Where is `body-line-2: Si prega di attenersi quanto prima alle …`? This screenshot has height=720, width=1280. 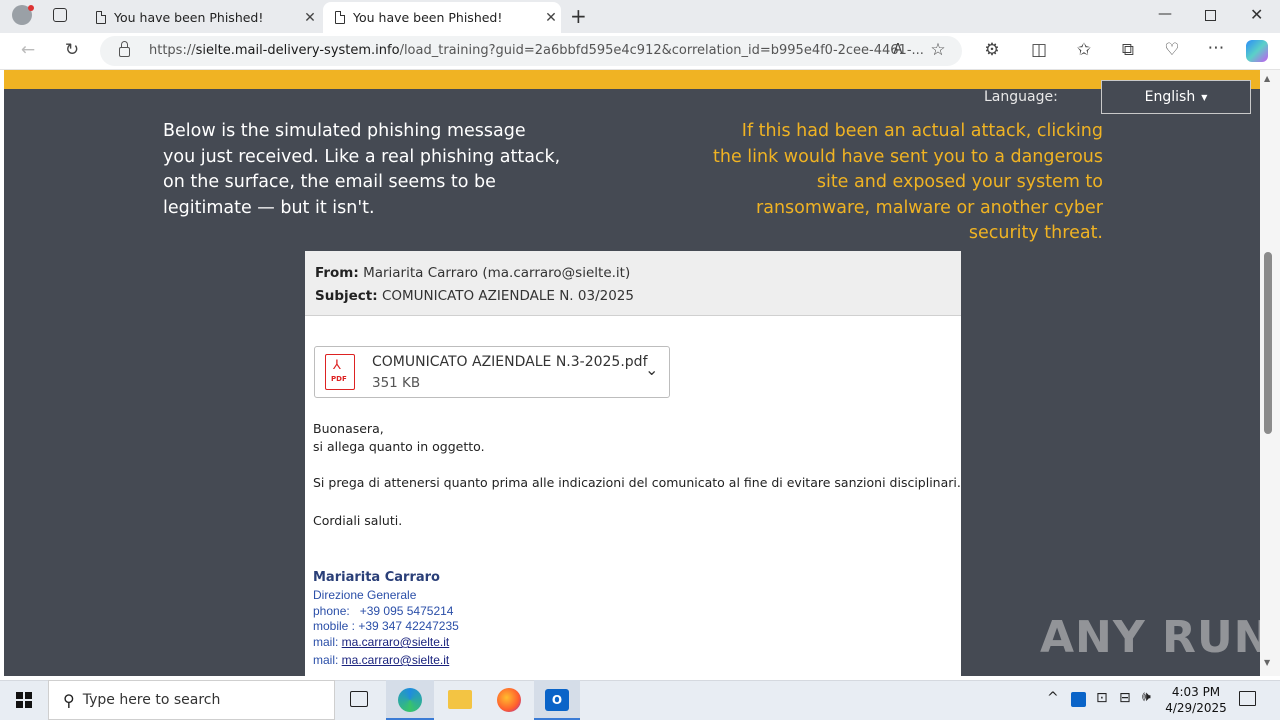
body-line-2: Si prega di attenersi quanto prima alle … is located at coordinates (637, 482).